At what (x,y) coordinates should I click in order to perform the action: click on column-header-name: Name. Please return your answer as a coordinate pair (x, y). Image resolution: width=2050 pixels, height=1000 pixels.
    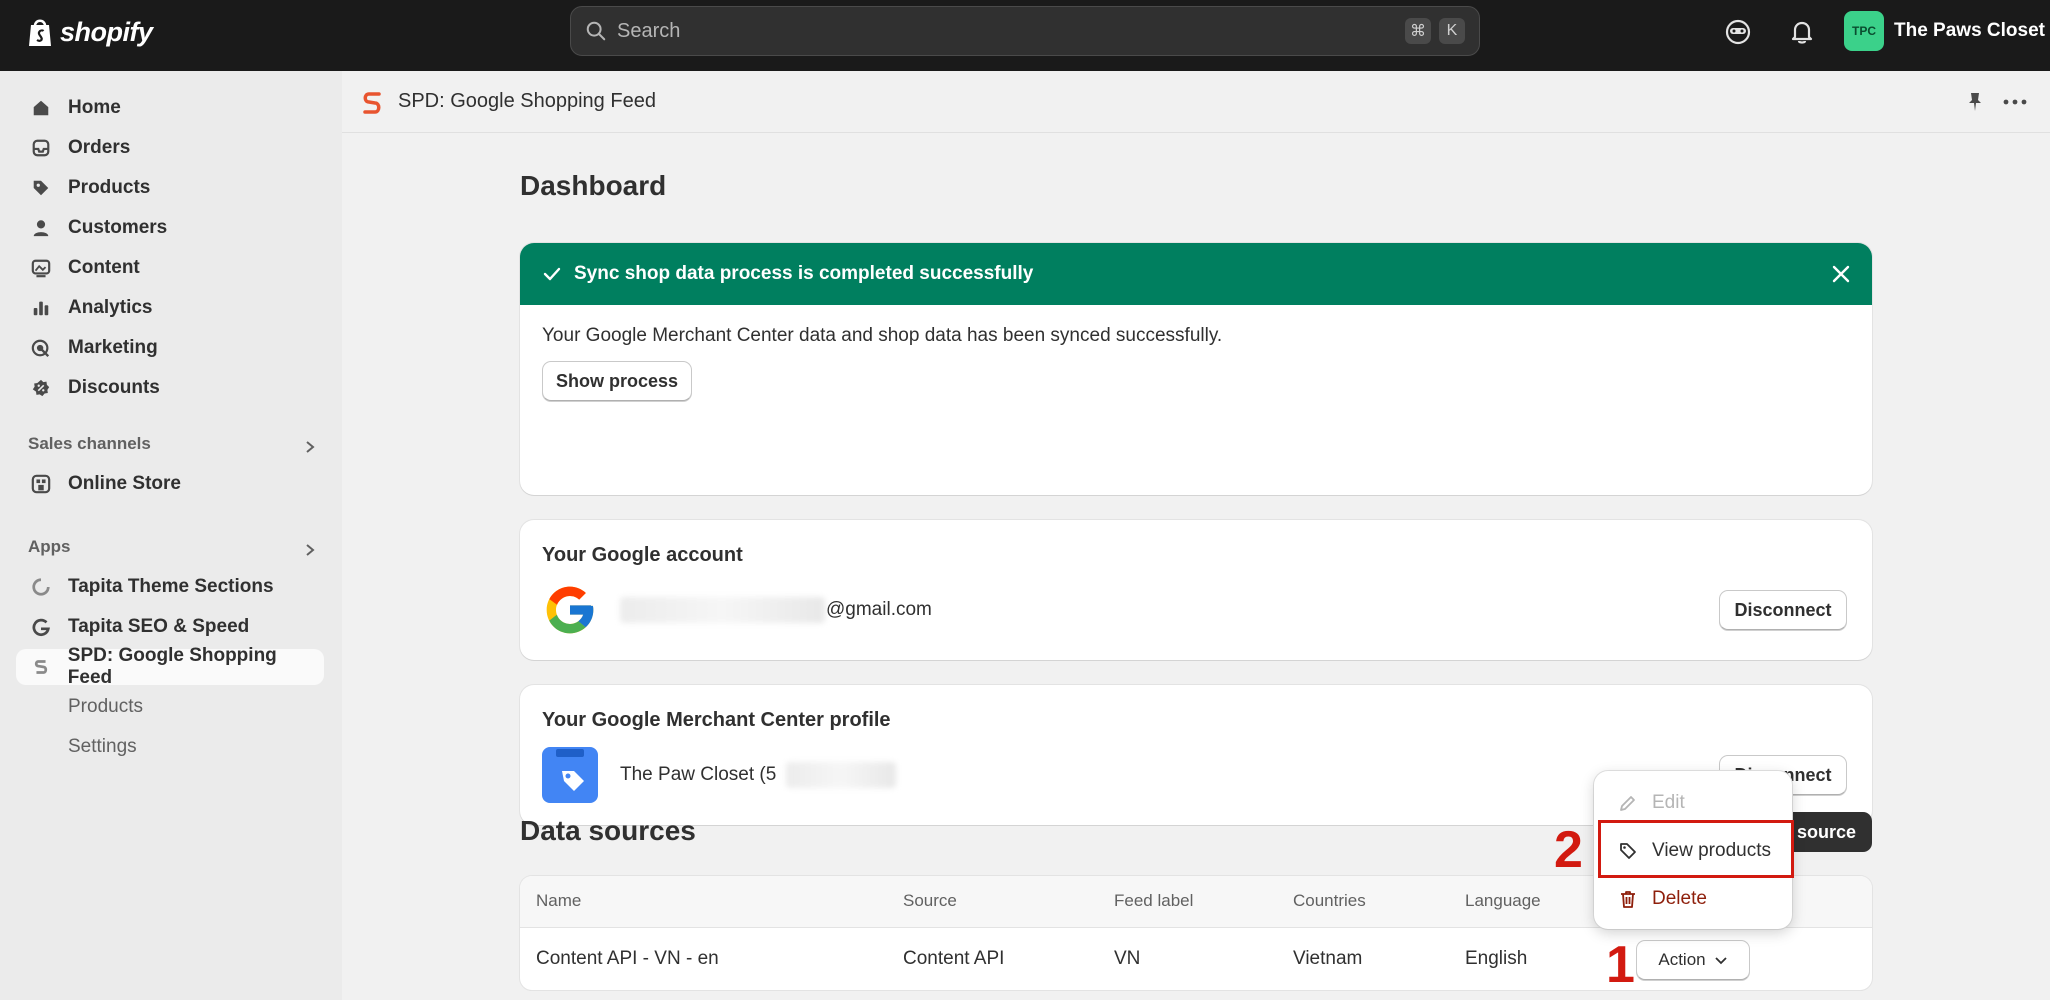
    Looking at the image, I should click on (559, 900).